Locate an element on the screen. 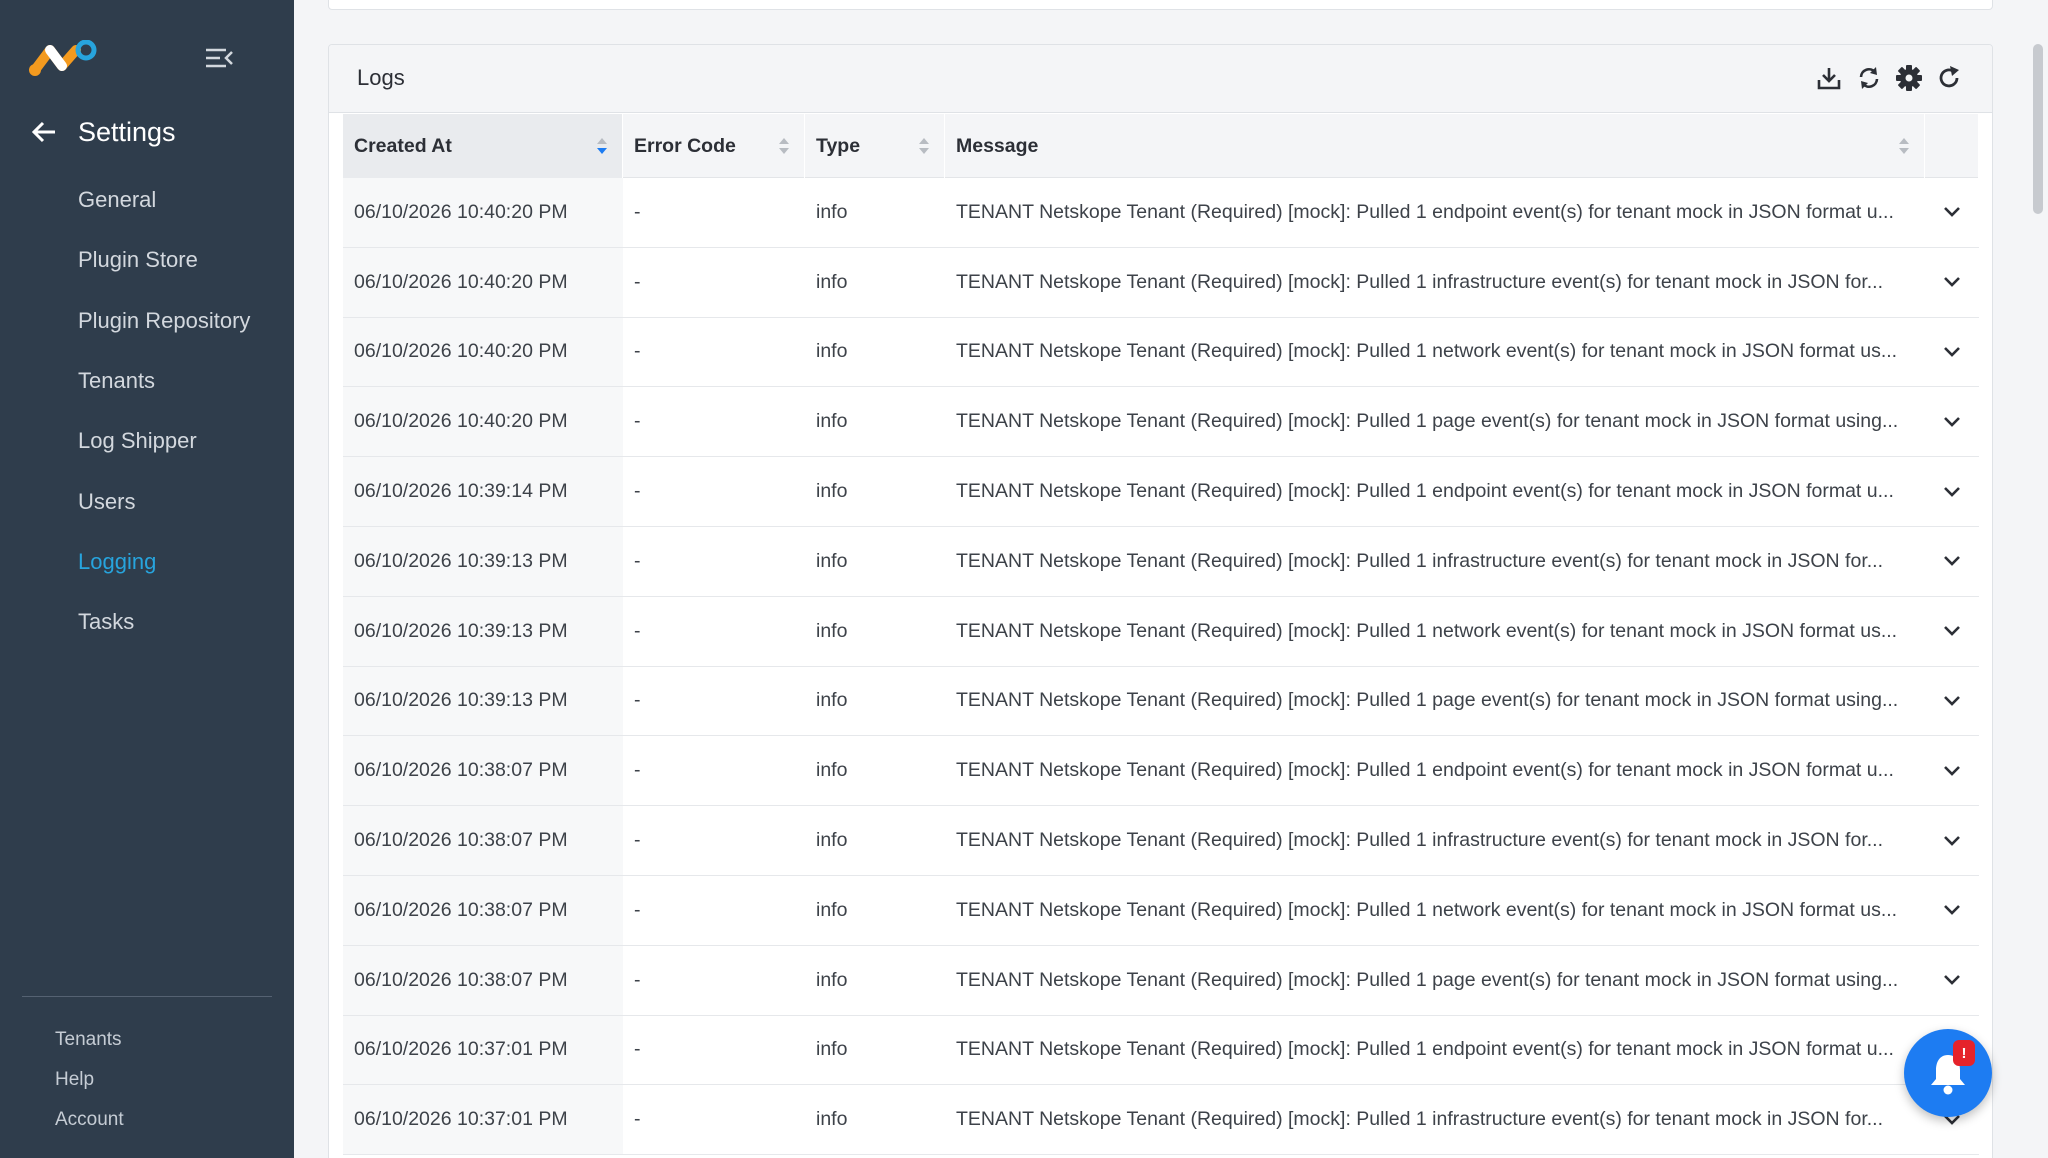  column-message-label: Message is located at coordinates (997, 145).